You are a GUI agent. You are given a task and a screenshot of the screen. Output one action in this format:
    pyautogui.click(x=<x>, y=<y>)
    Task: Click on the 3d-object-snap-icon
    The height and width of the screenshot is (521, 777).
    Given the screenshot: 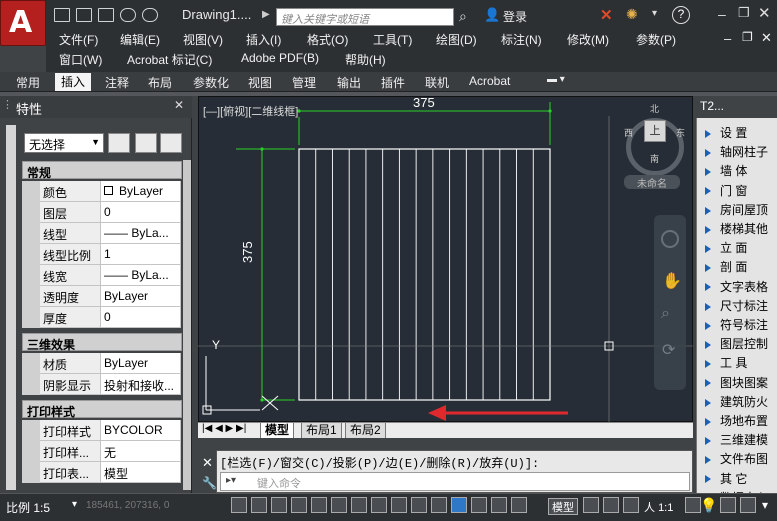 What is the action you would take?
    pyautogui.click(x=359, y=505)
    